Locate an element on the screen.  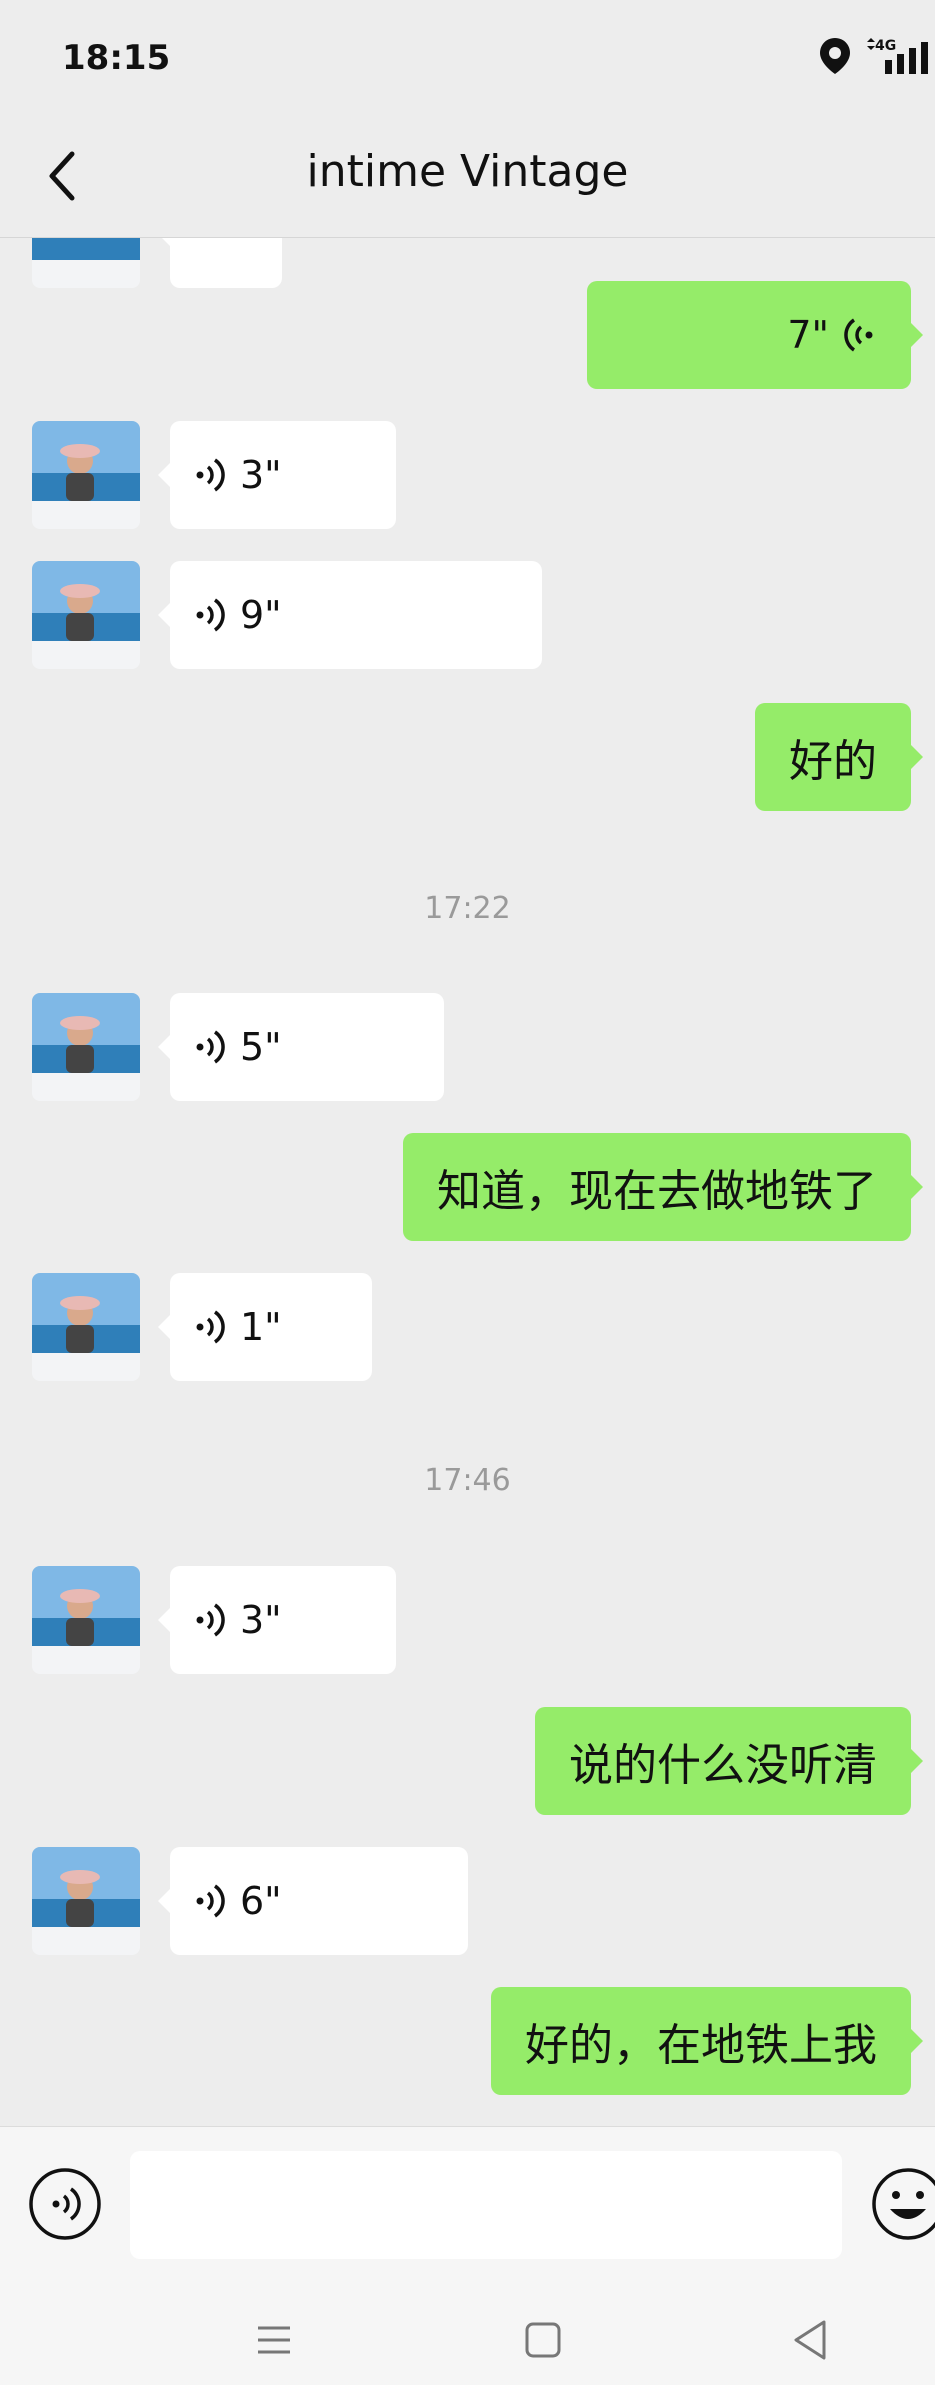
voice-duration: 7" is located at coordinates (808, 335).